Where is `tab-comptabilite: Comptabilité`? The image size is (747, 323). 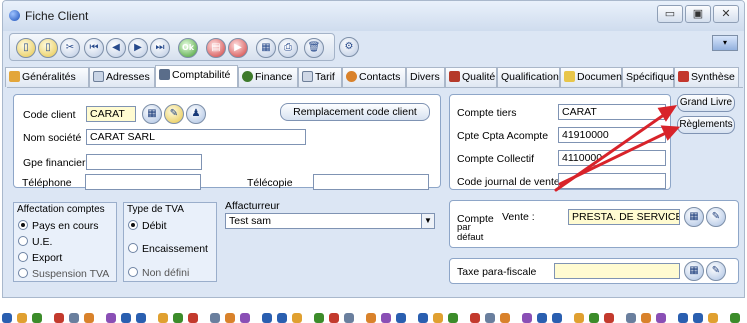 tab-comptabilite: Comptabilité is located at coordinates (196, 76).